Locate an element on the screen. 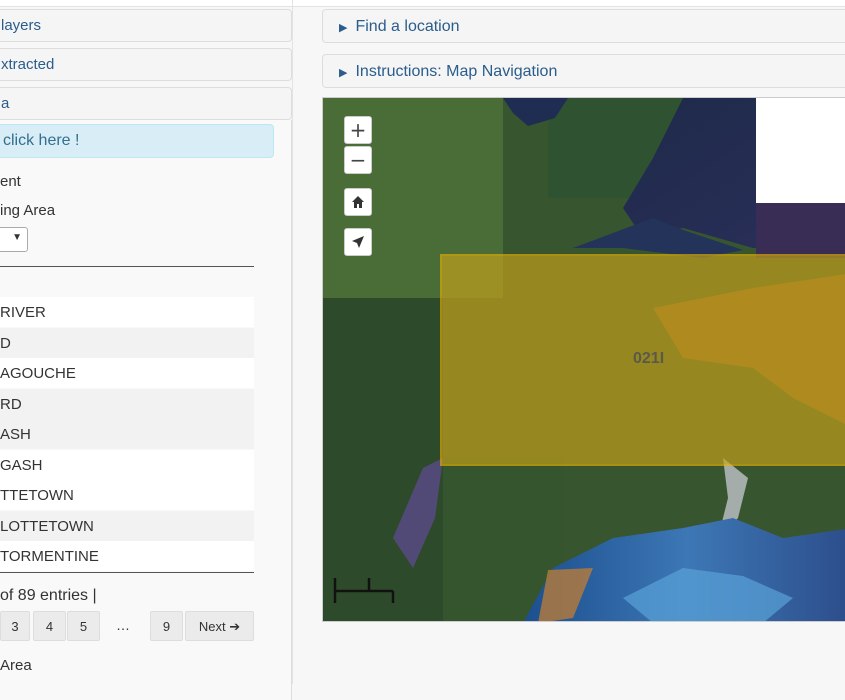 This screenshot has height=700, width=845. instructions-toggle: ▶ Instructions: Map Navigation is located at coordinates (583, 71).